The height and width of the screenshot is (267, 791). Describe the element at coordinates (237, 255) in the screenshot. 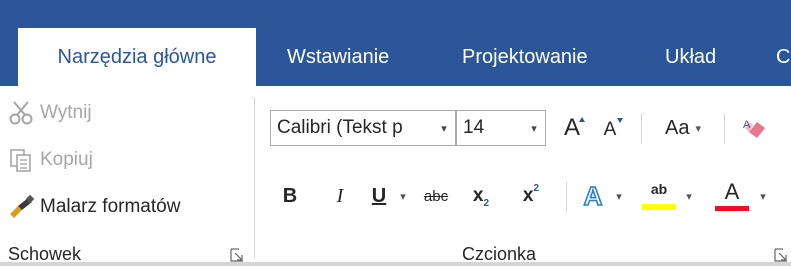

I see `clipboard-dialog-launcher-icon` at that location.